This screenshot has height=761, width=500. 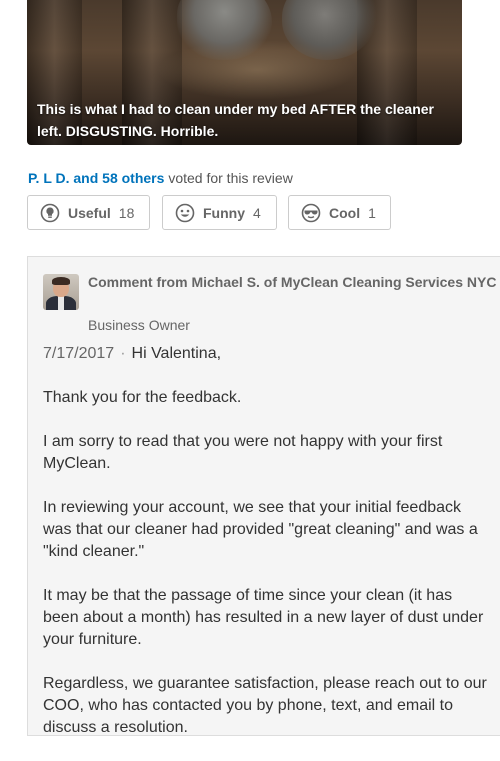 I want to click on vote-summary-suffix: voted for this review, so click(x=230, y=178).